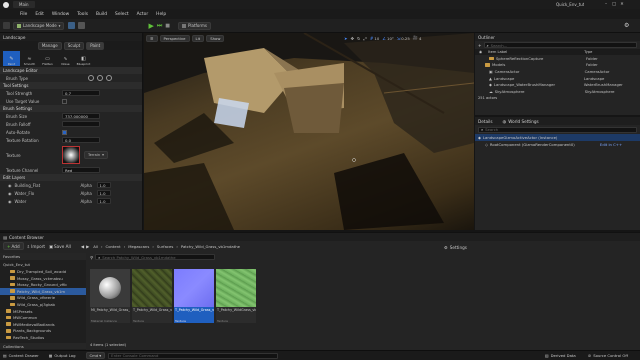  What do you see at coordinates (82, 14) in the screenshot?
I see `menu-tools: Tools` at bounding box center [82, 14].